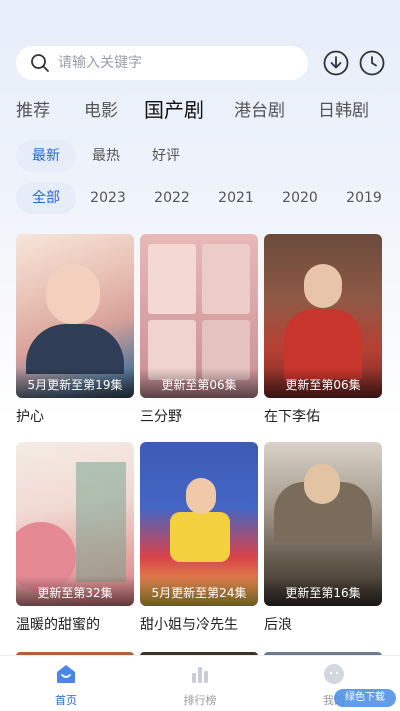 This screenshot has width=400, height=711. Describe the element at coordinates (323, 524) in the screenshot. I see `poster-image: 更新至第16集` at that location.